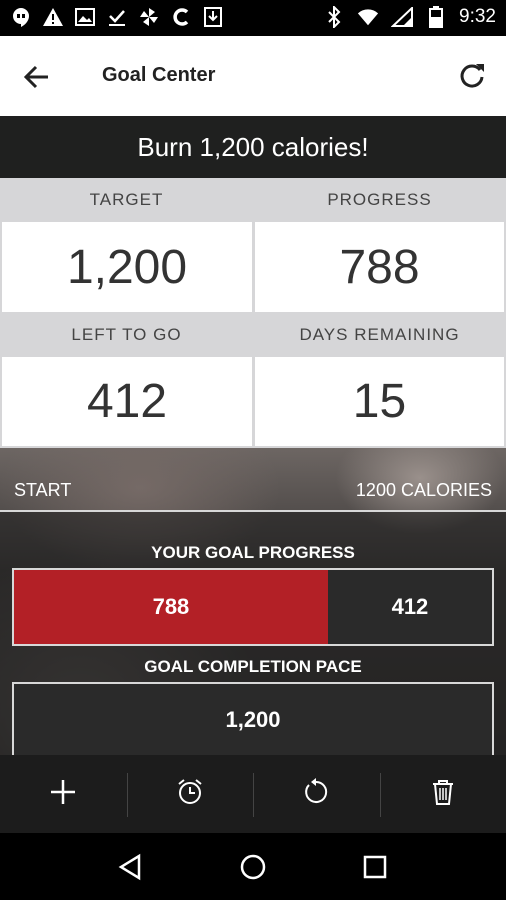 Image resolution: width=506 pixels, height=900 pixels. I want to click on recents-square-icon, so click(375, 867).